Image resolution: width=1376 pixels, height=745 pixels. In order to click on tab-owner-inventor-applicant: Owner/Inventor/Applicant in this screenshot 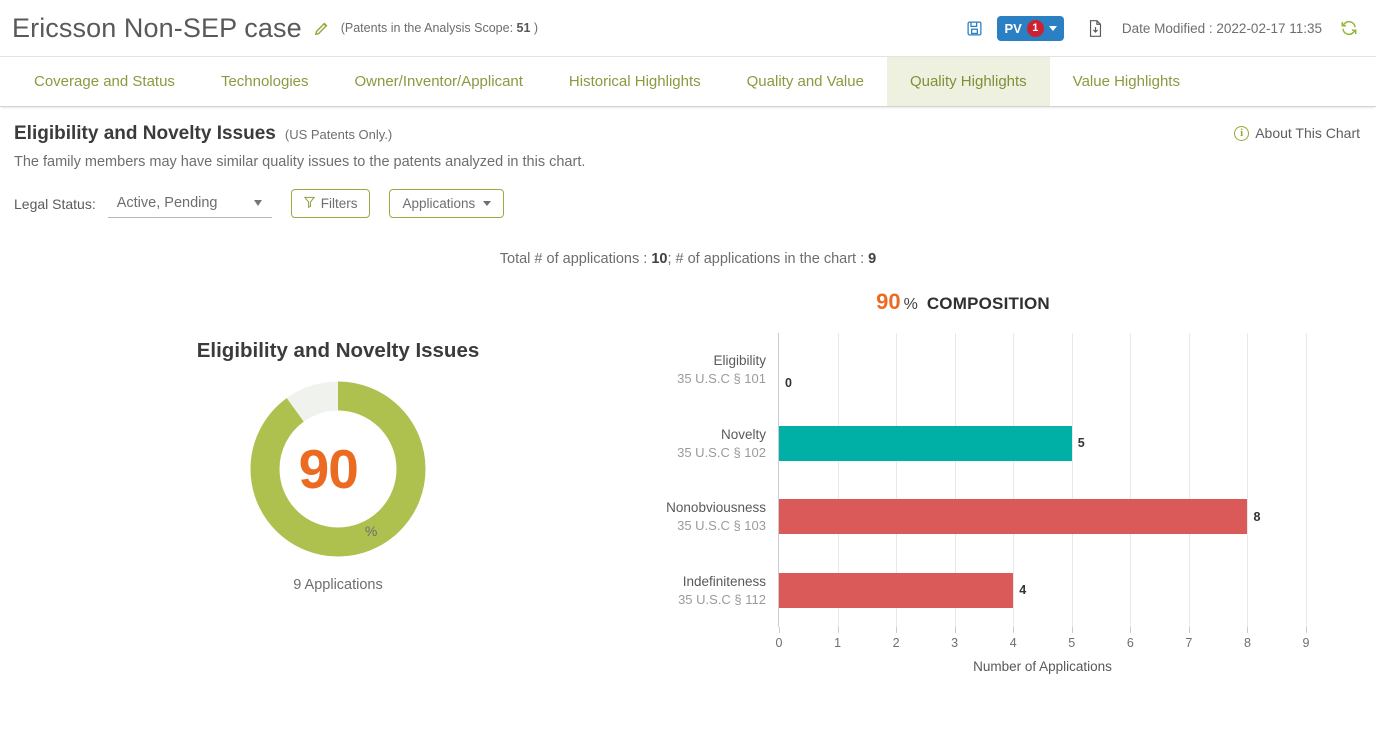, I will do `click(439, 81)`.